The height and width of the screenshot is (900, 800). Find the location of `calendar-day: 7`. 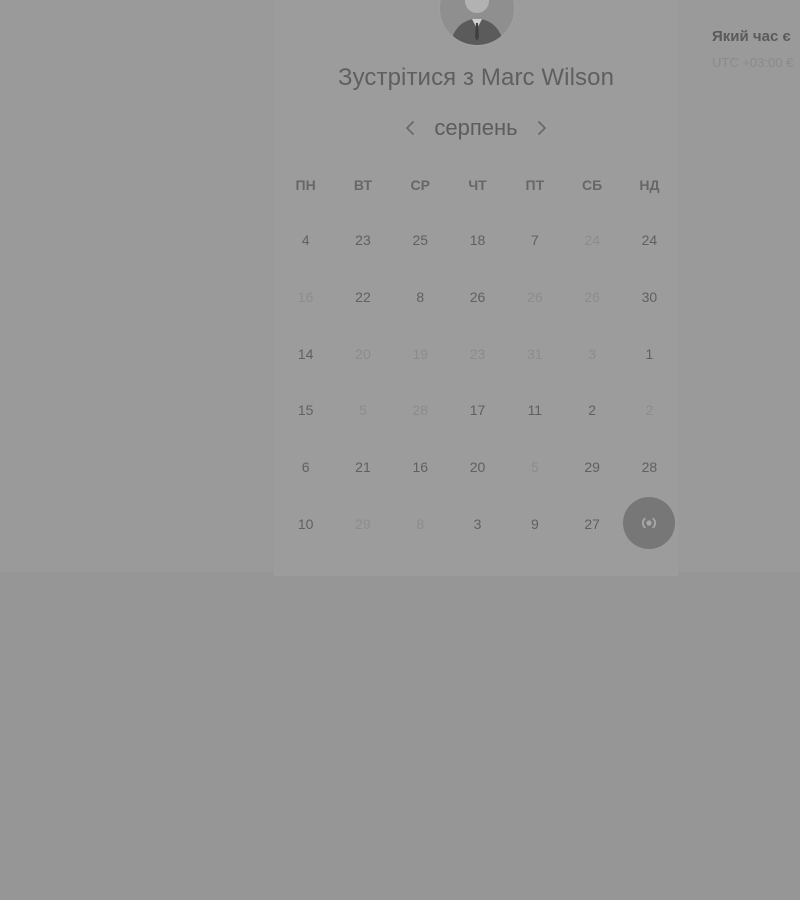

calendar-day: 7 is located at coordinates (534, 240).